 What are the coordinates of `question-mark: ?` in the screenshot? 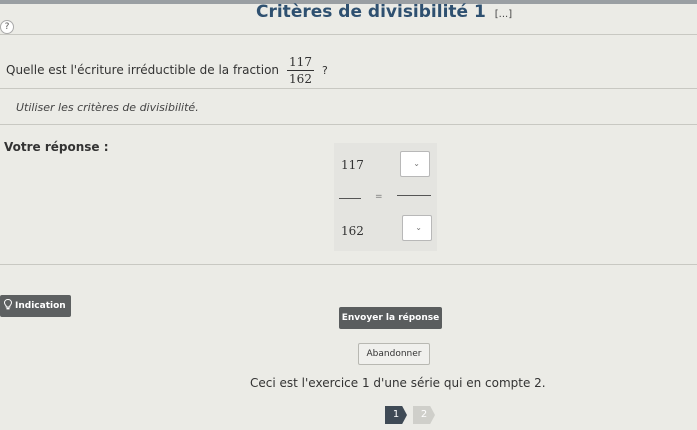 It's located at (324, 70).